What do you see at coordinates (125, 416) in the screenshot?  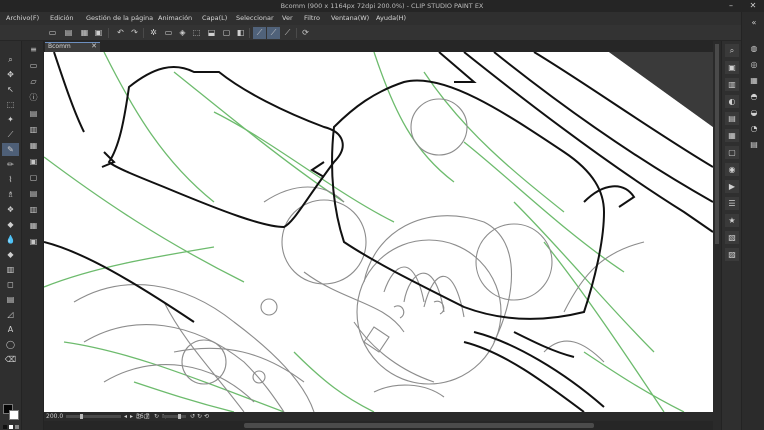 I see `zoom-out-icon: ◂` at bounding box center [125, 416].